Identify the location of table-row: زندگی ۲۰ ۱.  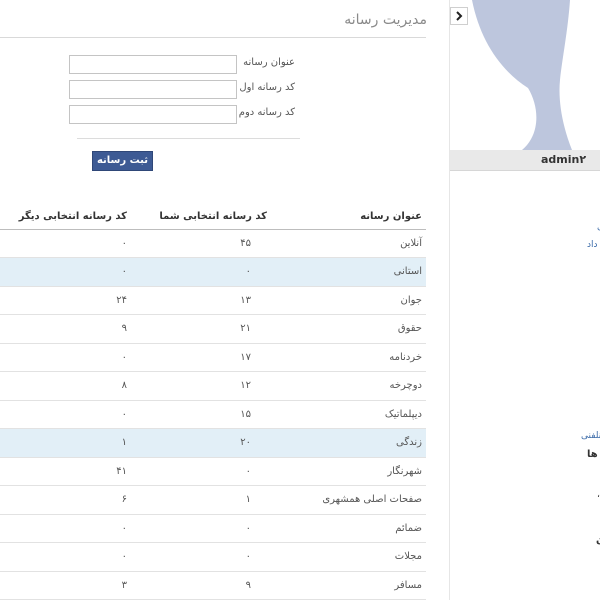
(213, 443).